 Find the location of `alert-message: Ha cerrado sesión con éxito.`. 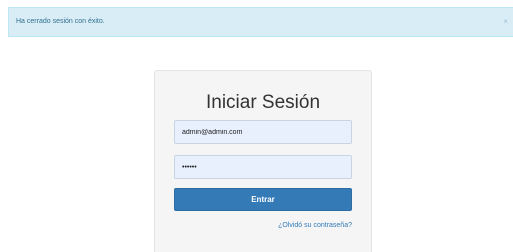

alert-message: Ha cerrado sesión con éxito. is located at coordinates (60, 21).